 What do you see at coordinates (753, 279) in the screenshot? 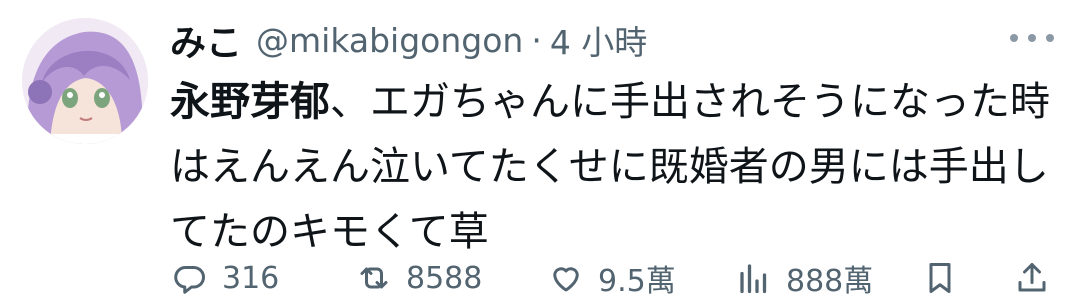
I see `views-icon` at bounding box center [753, 279].